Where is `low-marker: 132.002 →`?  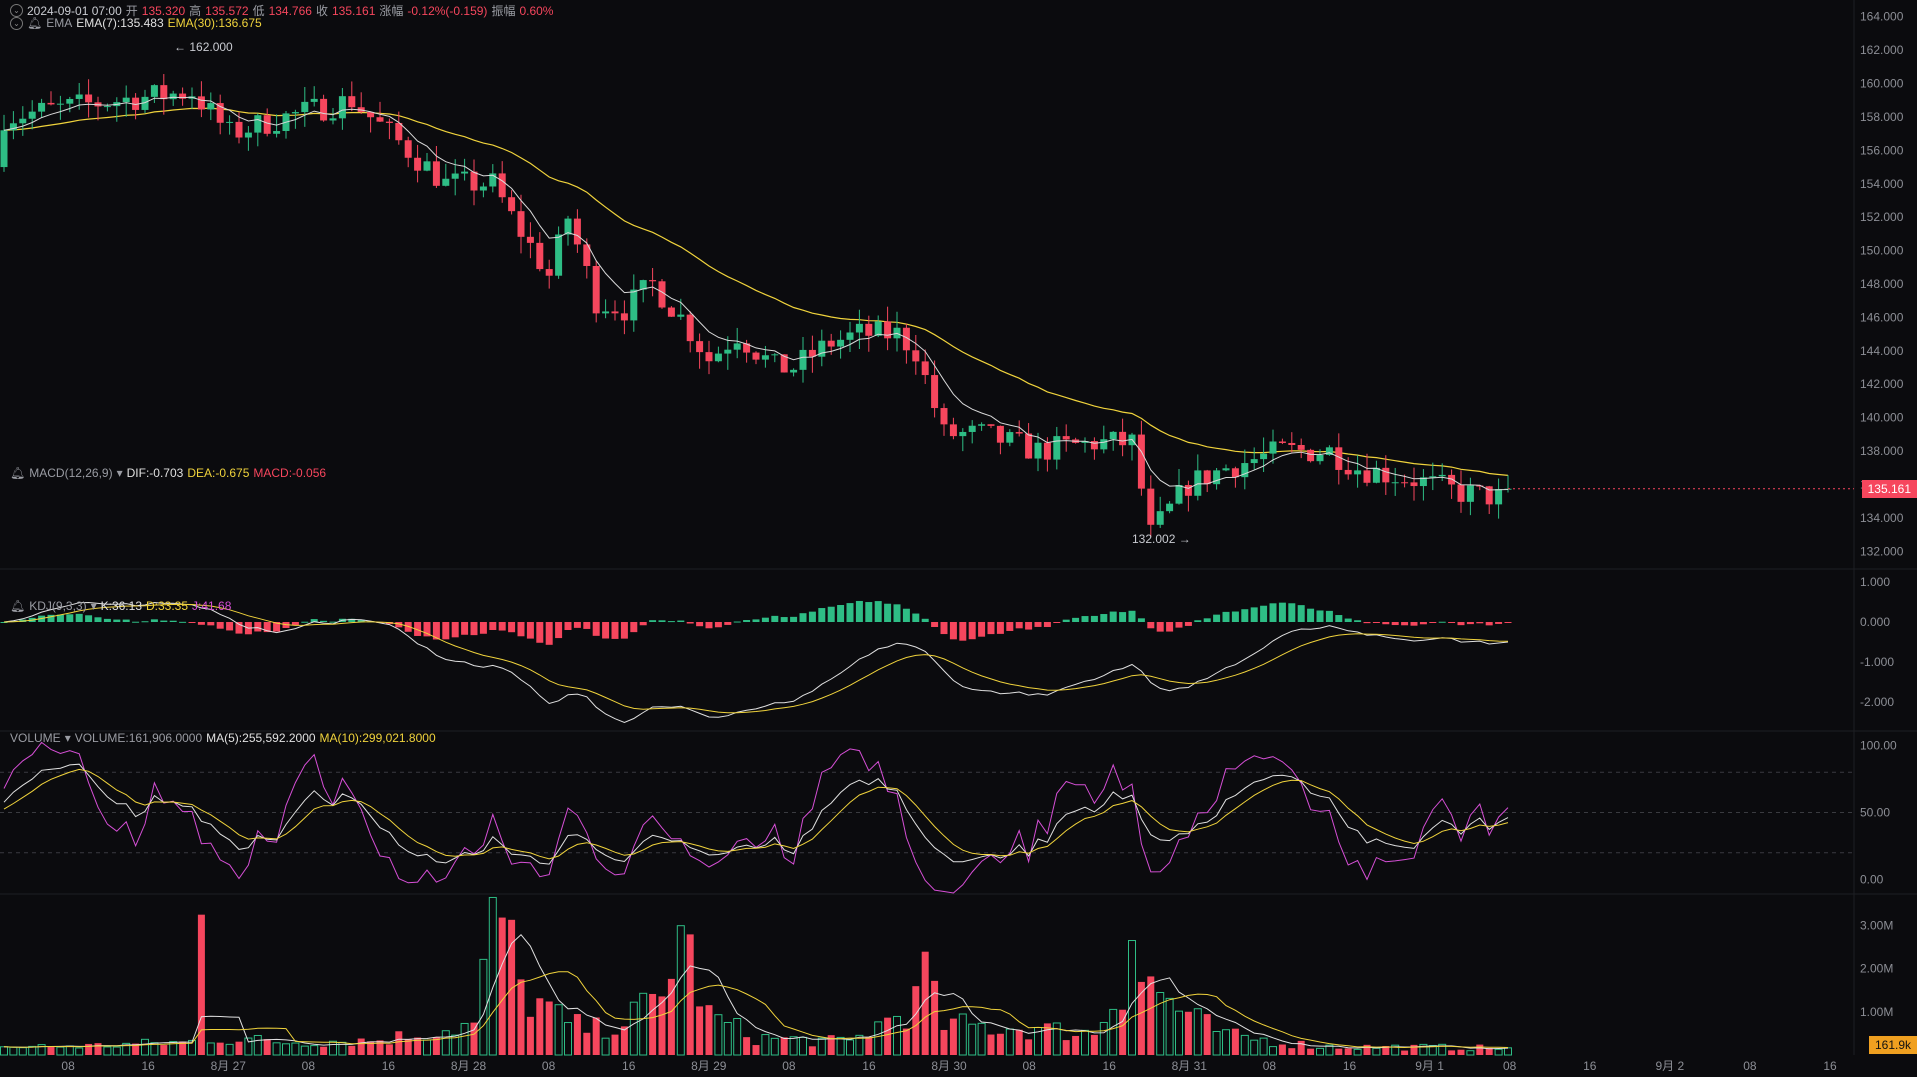 low-marker: 132.002 → is located at coordinates (1161, 539).